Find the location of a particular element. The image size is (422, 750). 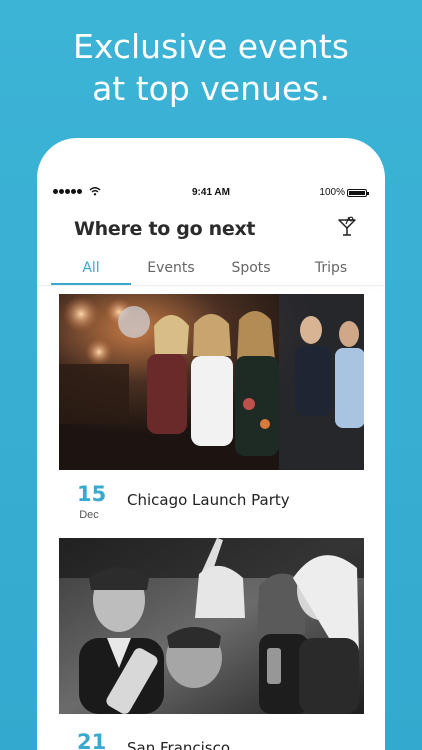

header: Where to go next is located at coordinates (215, 229).